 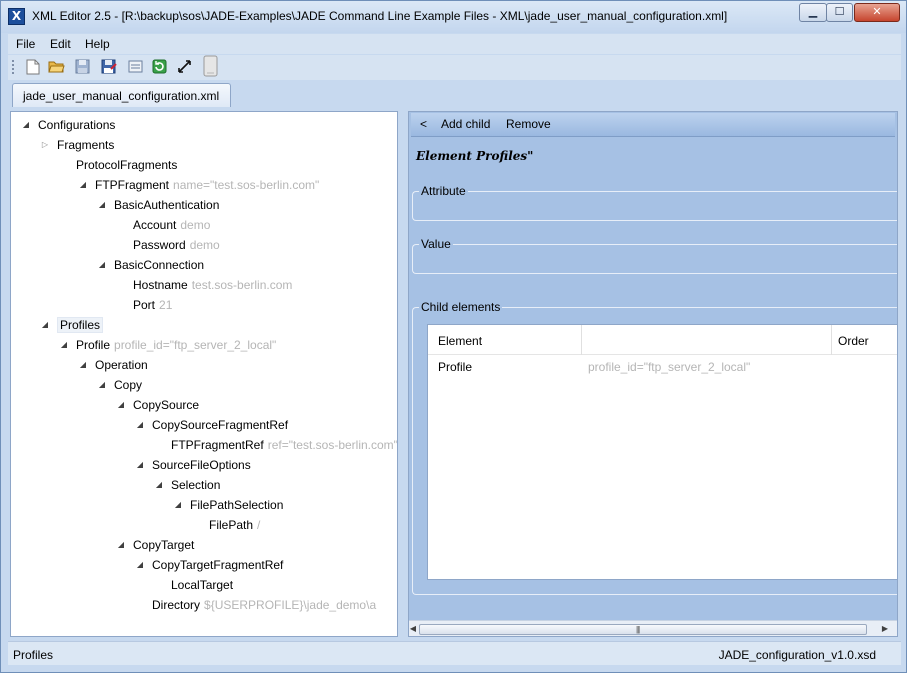 I want to click on tree-node-label: BasicConnection, so click(x=159, y=265).